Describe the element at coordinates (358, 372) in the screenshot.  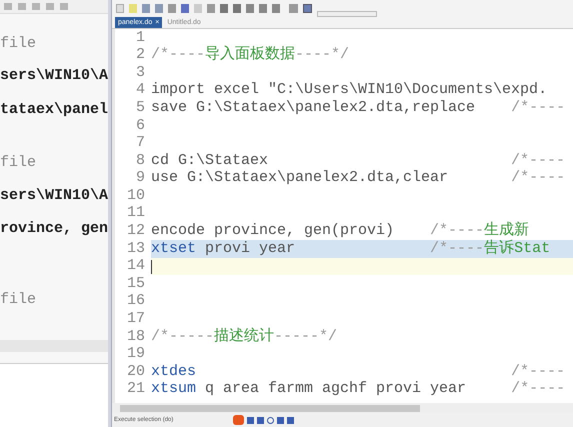
I see `code-line: xtdes /*----` at that location.